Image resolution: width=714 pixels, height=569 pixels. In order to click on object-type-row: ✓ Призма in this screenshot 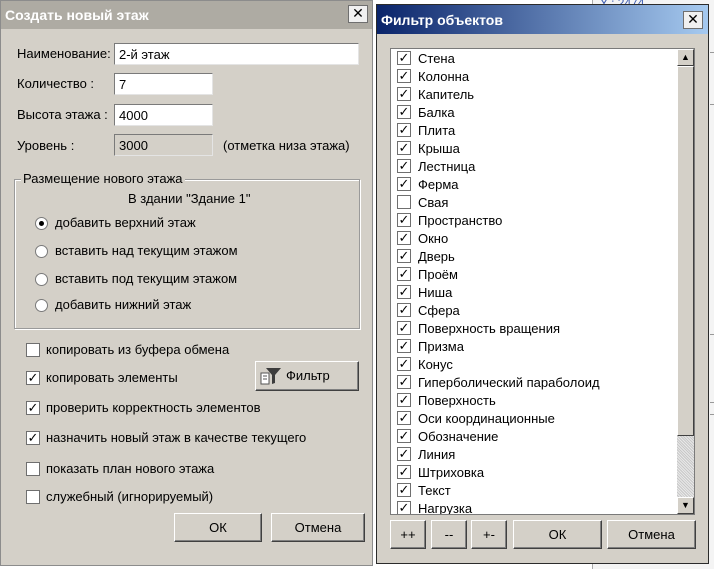, I will do `click(533, 346)`.